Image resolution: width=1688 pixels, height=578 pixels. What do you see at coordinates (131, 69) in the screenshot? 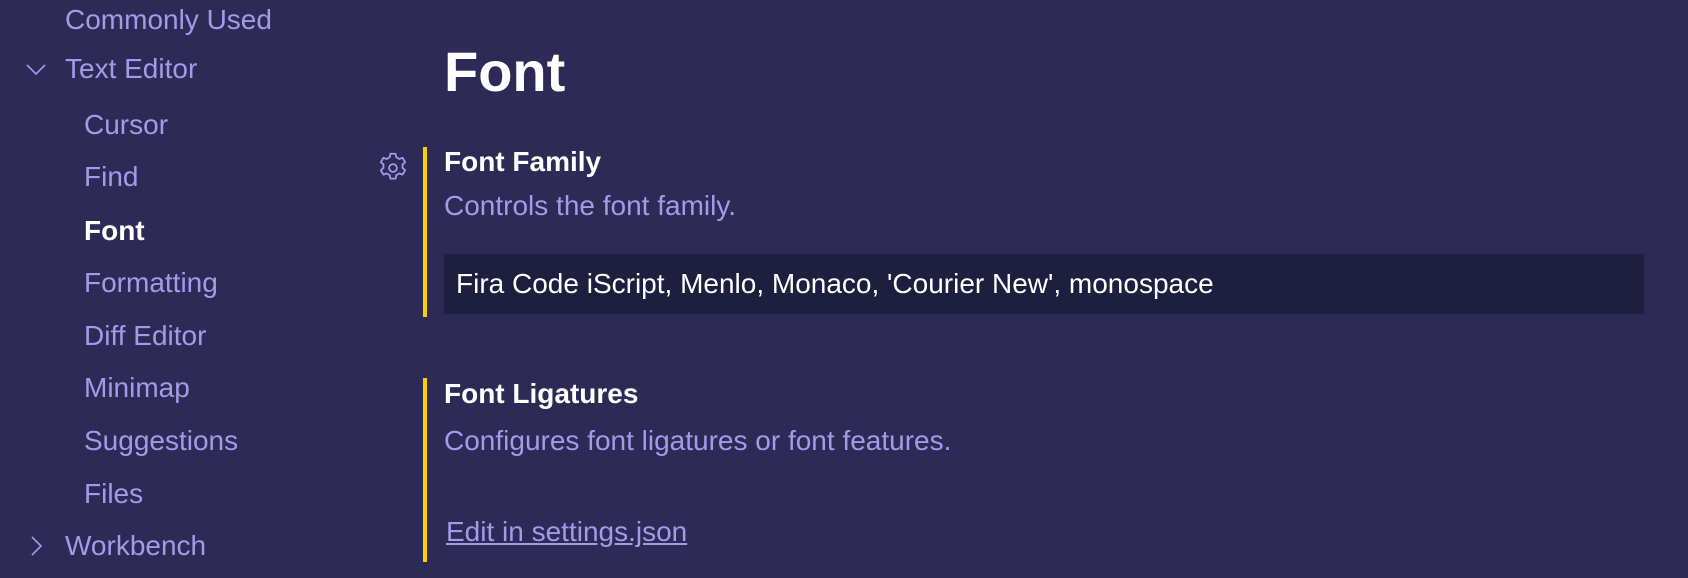
I see `tree-item-text-editor: Text Editor` at bounding box center [131, 69].